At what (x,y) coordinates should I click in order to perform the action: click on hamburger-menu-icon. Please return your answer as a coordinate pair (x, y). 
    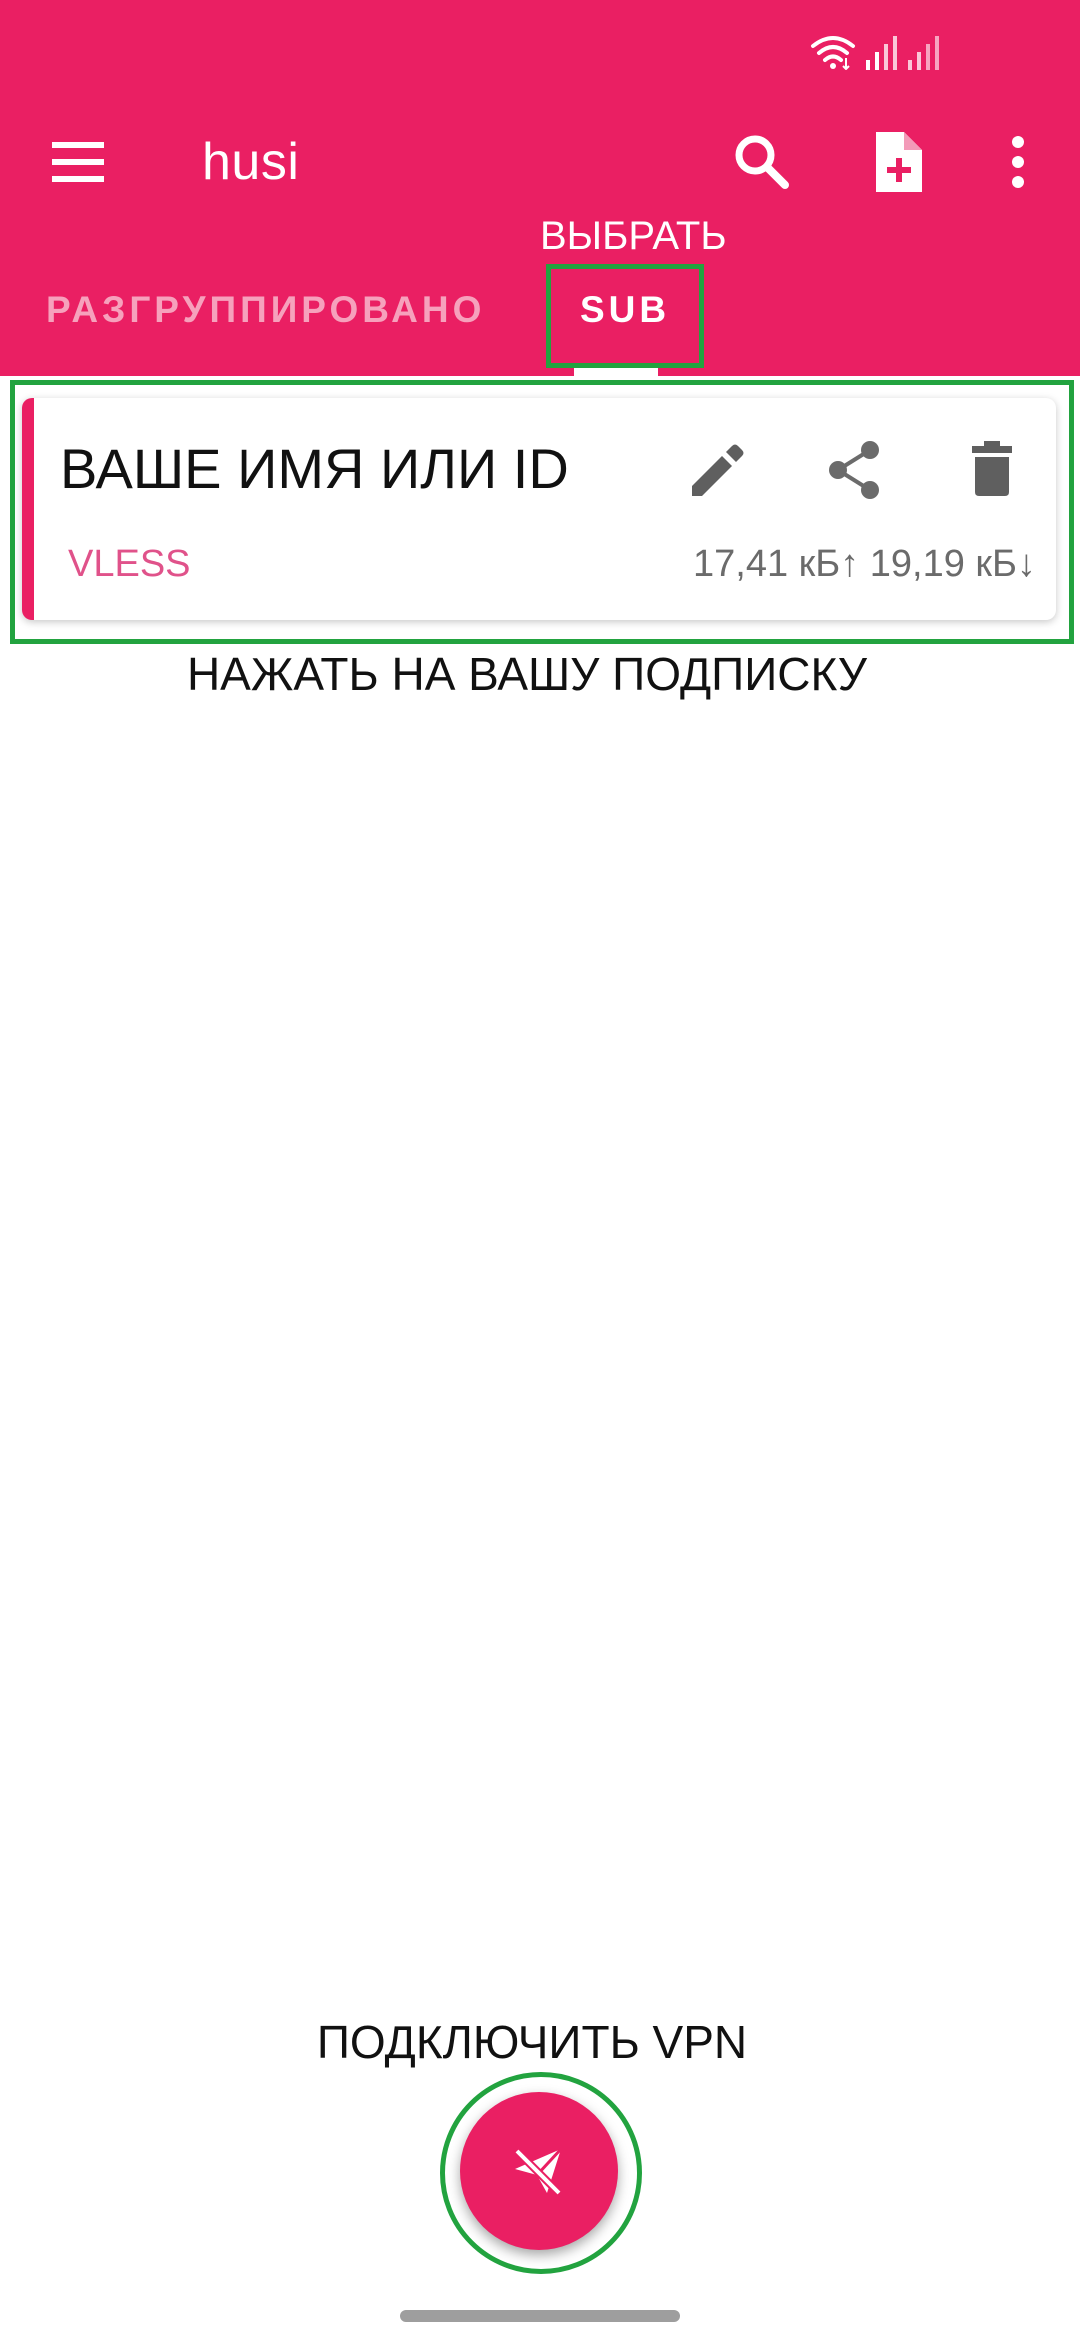
    Looking at the image, I should click on (78, 162).